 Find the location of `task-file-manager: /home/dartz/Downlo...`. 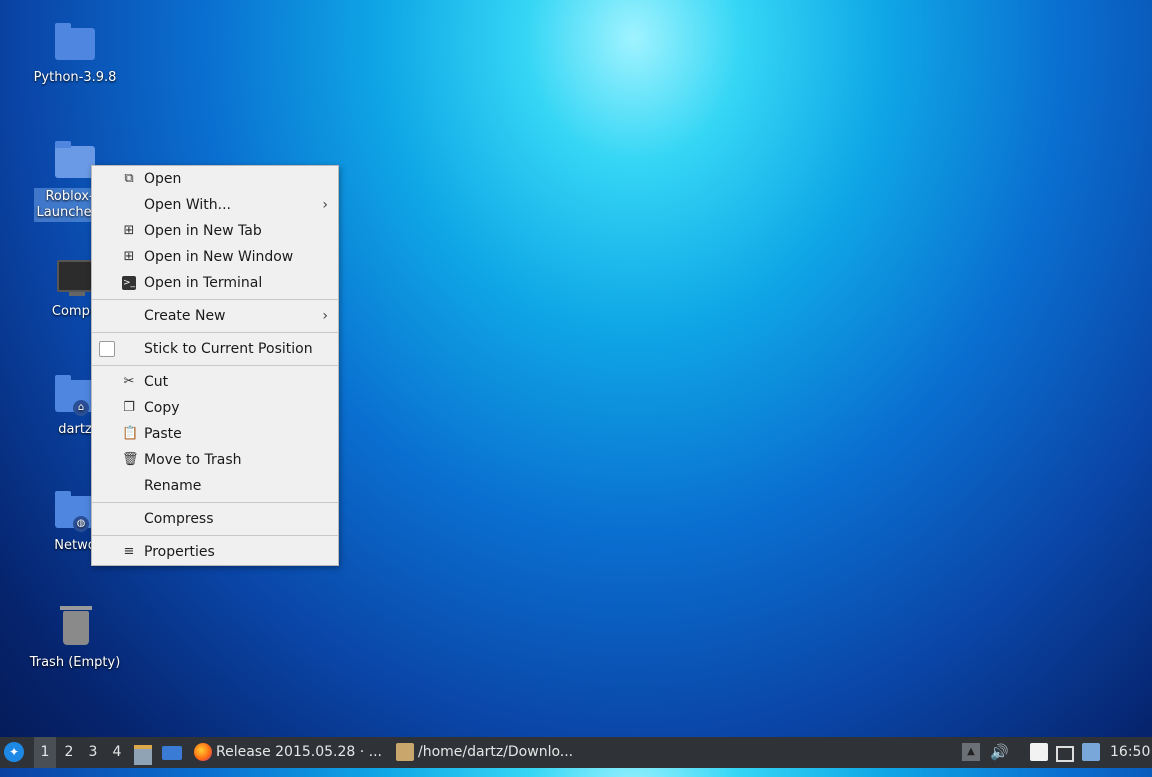

task-file-manager: /home/dartz/Downlo... is located at coordinates (491, 752).